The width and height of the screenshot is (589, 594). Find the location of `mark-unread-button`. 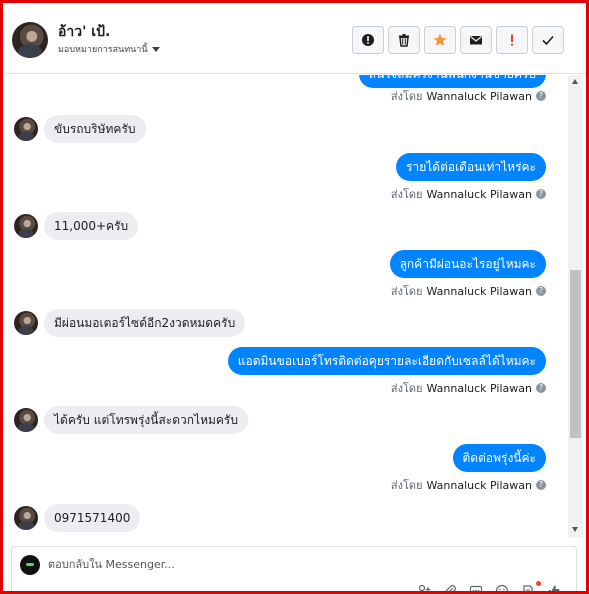

mark-unread-button is located at coordinates (476, 40).